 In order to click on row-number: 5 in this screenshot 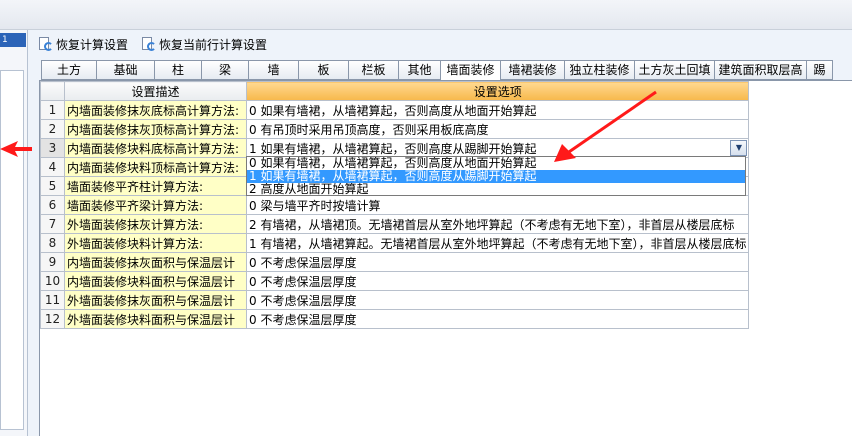, I will do `click(52, 186)`.